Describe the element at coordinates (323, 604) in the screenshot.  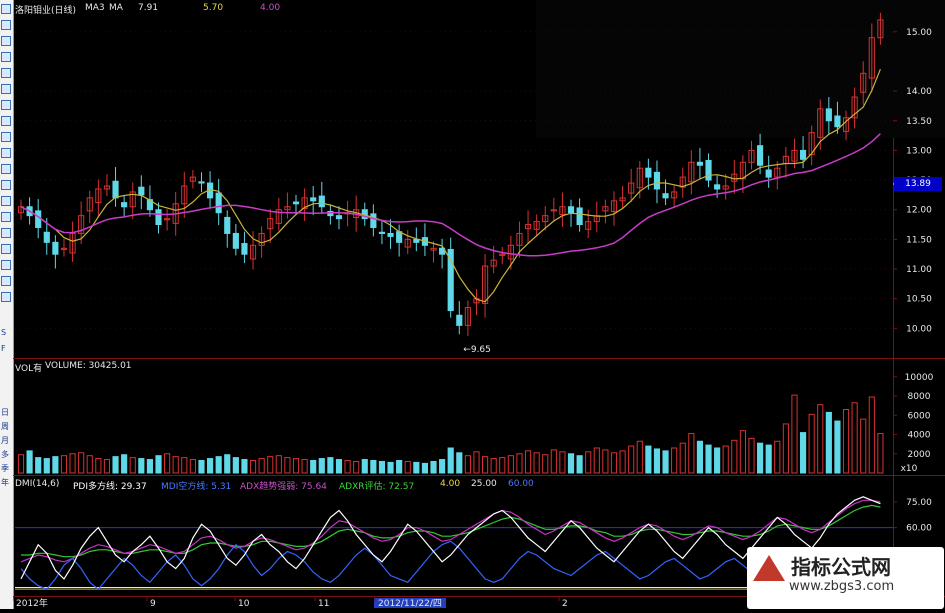
I see `xaxis-label-3: 11` at that location.